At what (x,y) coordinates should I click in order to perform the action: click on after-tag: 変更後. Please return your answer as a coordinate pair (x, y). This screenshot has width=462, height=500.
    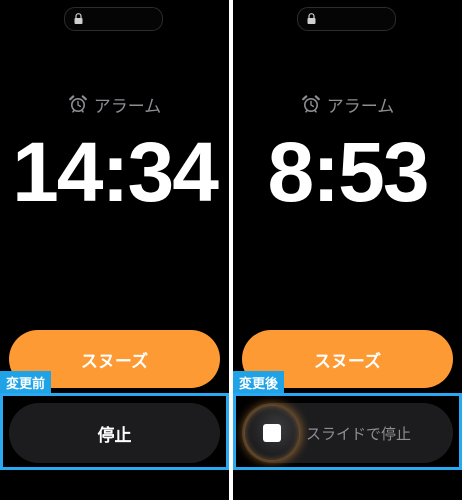
    Looking at the image, I should click on (259, 382).